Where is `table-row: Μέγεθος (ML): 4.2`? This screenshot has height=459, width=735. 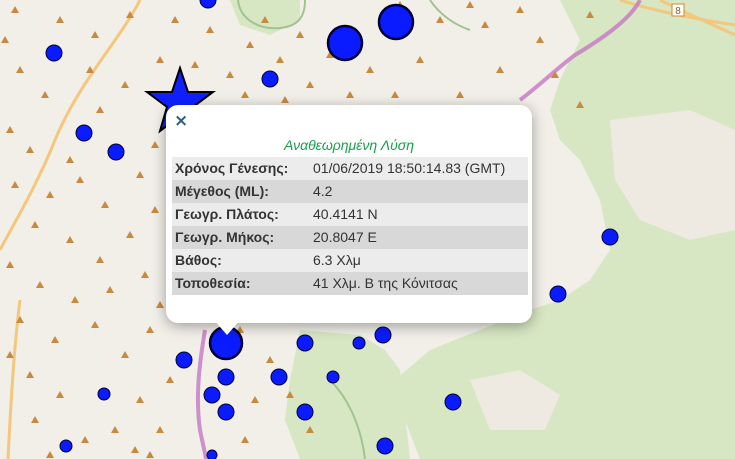 table-row: Μέγεθος (ML): 4.2 is located at coordinates (350, 191).